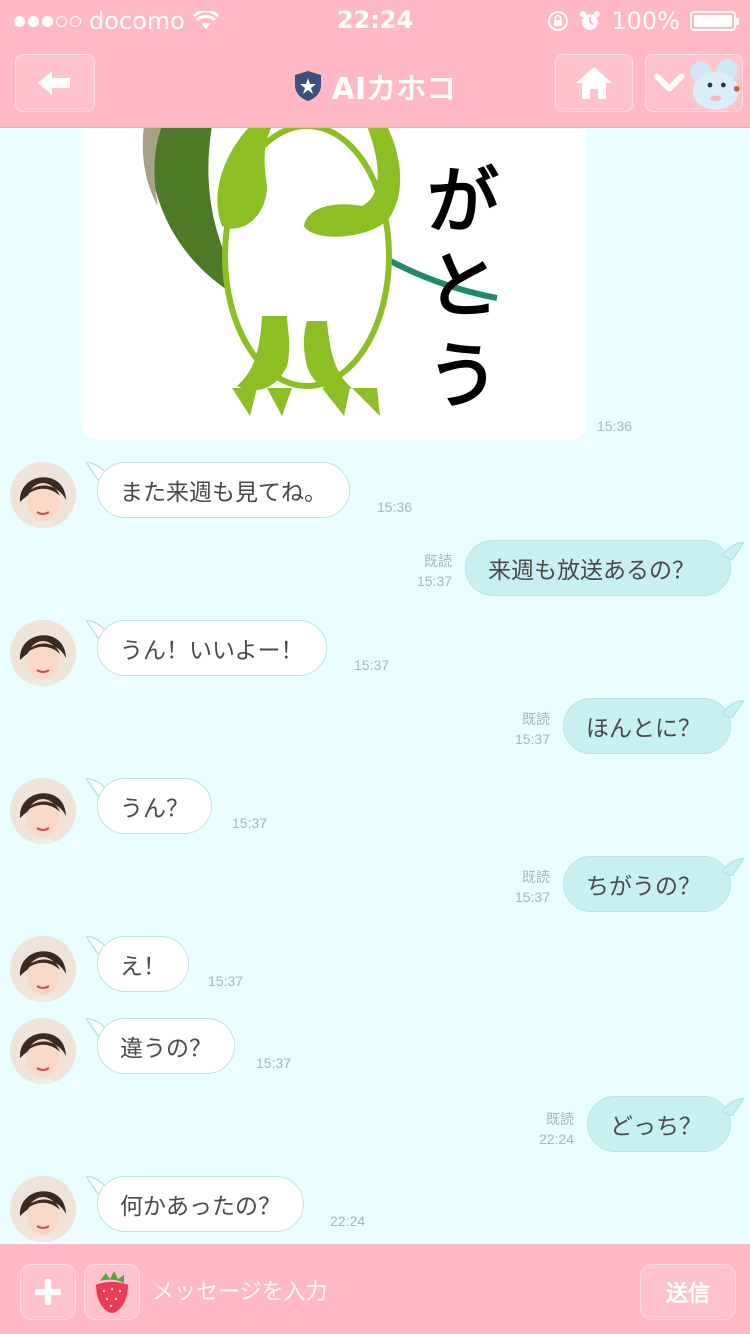  Describe the element at coordinates (307, 86) in the screenshot. I see `shield-star-icon` at that location.